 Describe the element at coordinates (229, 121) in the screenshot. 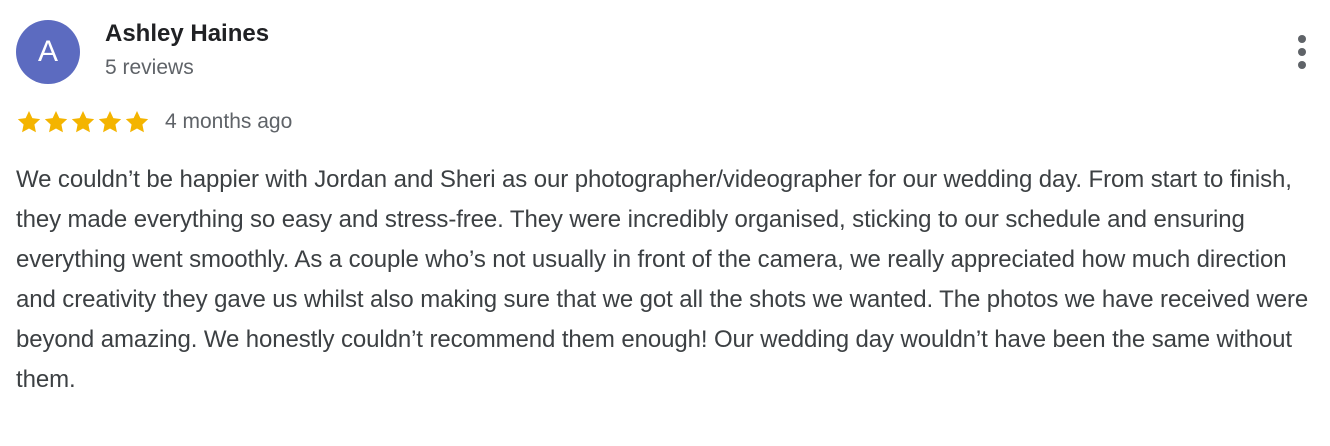

I see `review-date: 4 months ago` at that location.